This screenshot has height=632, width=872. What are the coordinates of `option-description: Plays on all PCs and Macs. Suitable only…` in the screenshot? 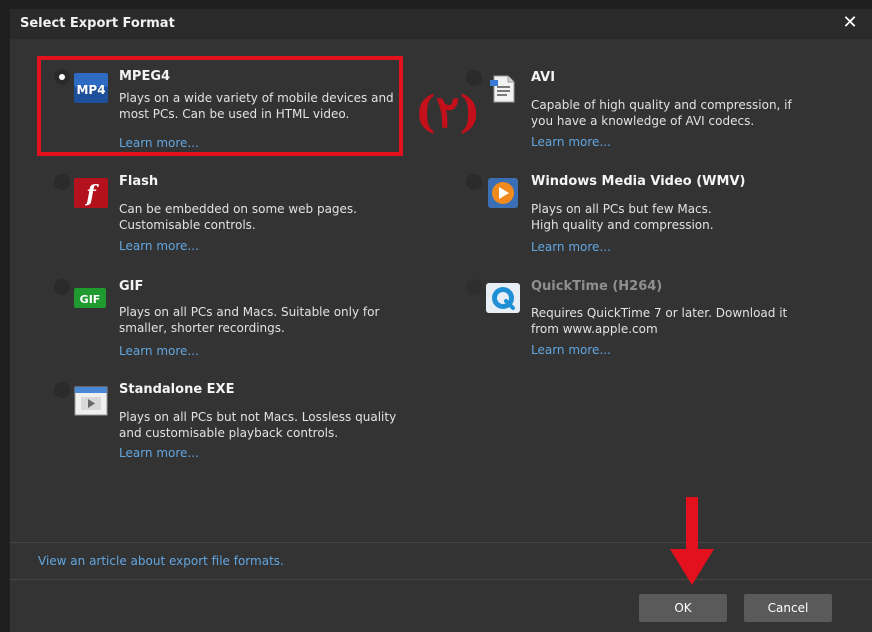 It's located at (264, 320).